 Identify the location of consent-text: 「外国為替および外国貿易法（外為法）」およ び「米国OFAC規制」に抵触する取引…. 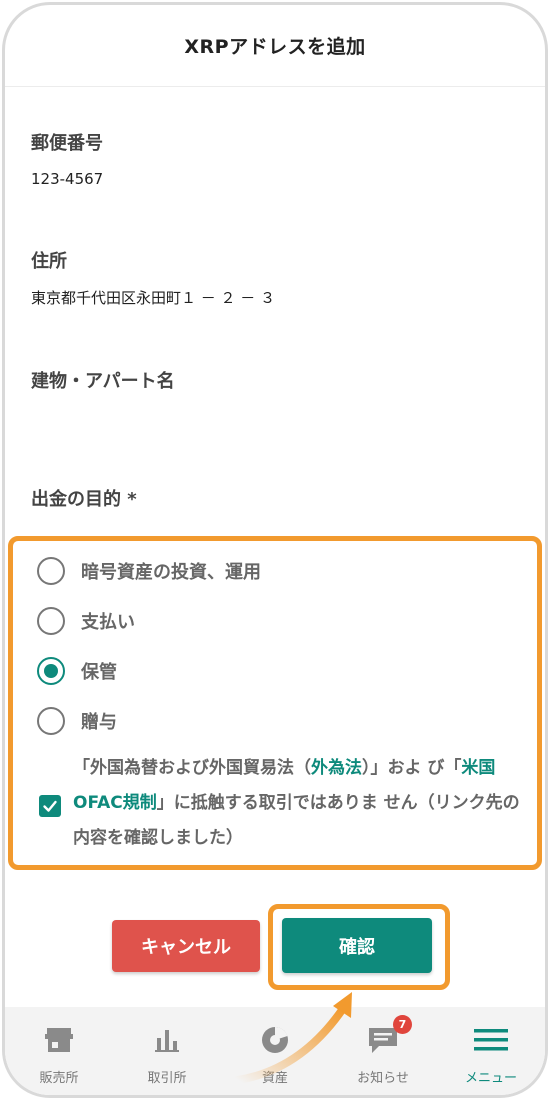
(303, 803).